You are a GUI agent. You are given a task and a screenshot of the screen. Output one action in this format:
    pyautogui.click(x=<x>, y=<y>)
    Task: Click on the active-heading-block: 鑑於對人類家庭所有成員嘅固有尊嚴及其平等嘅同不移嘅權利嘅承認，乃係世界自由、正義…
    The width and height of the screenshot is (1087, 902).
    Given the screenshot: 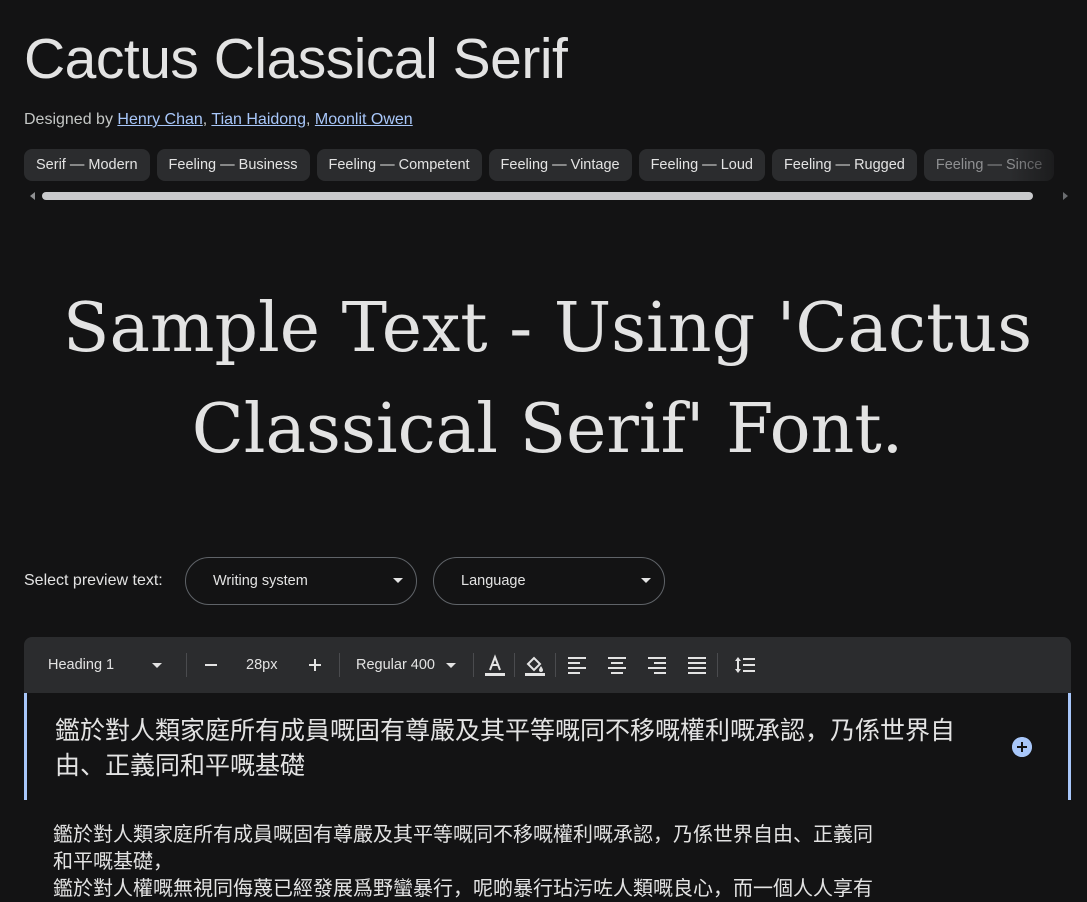 What is the action you would take?
    pyautogui.click(x=547, y=746)
    